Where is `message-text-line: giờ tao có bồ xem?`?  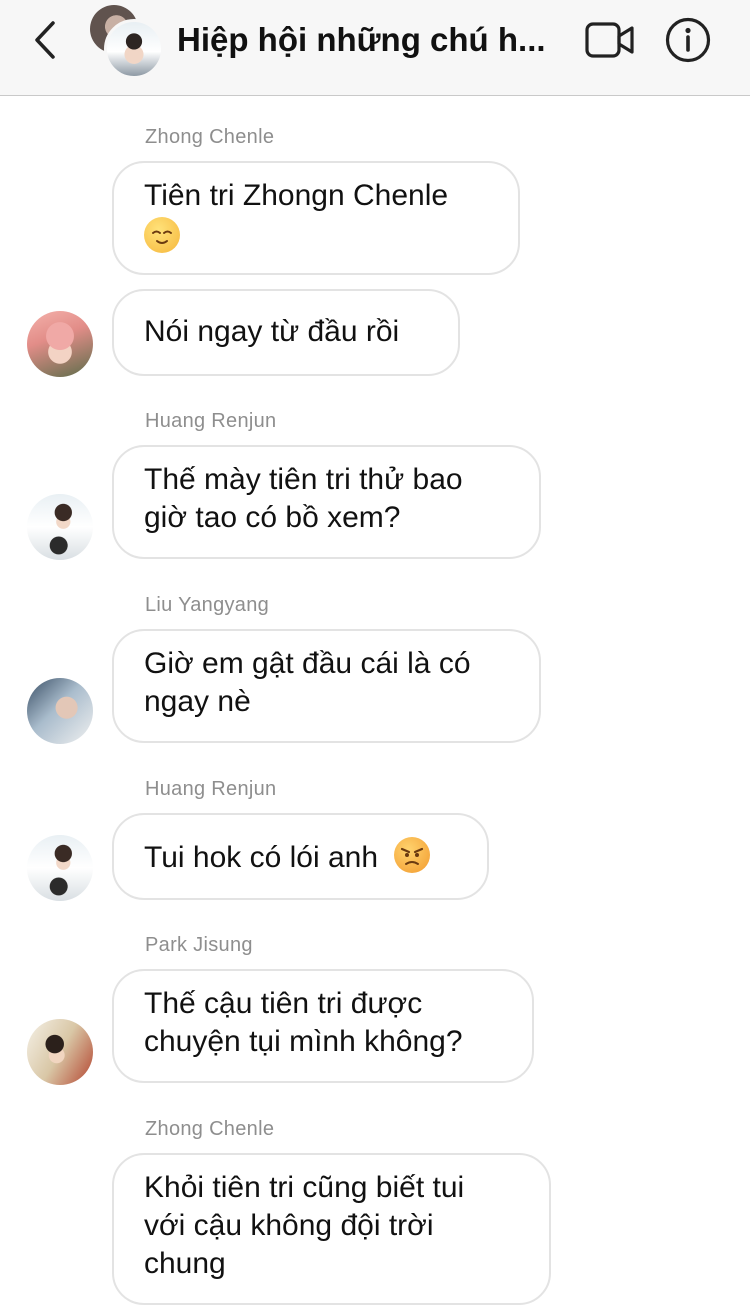 message-text-line: giờ tao có bồ xem? is located at coordinates (272, 517).